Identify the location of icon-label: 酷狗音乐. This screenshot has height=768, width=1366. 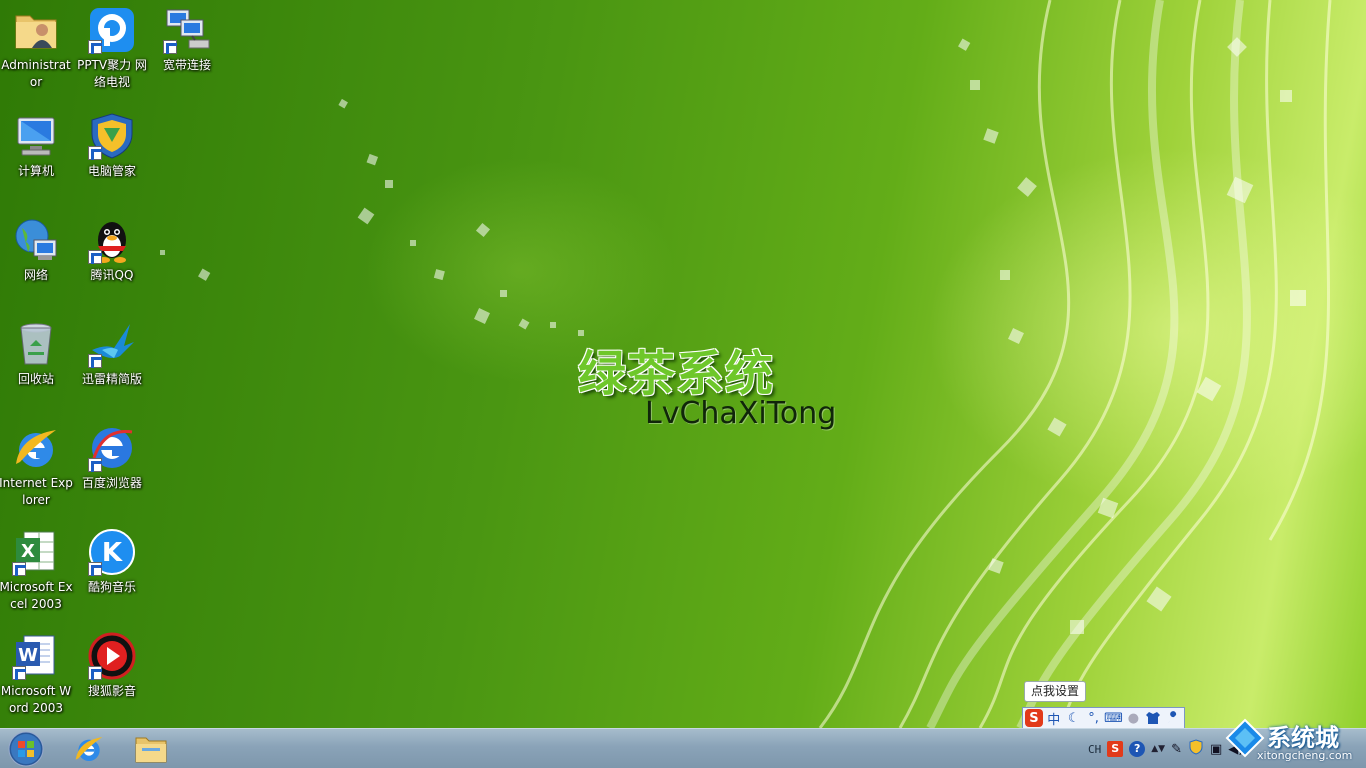
(111, 587).